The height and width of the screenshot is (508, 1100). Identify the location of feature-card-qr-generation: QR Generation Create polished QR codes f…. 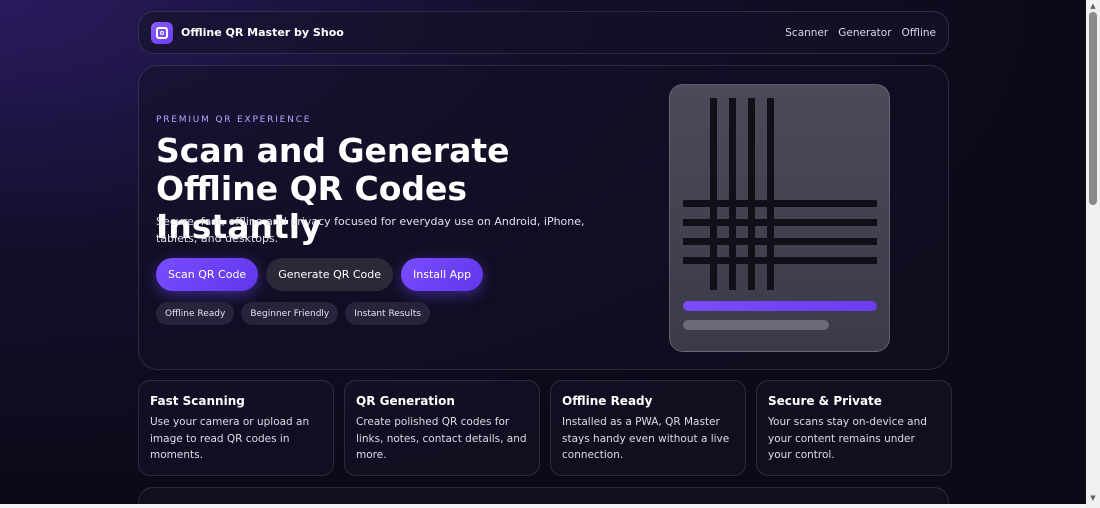
(442, 428).